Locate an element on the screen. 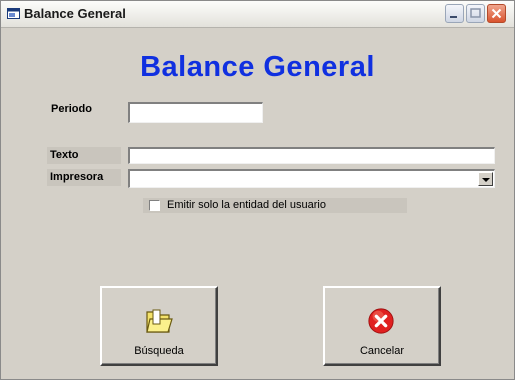  cancel-button: Cancelar is located at coordinates (382, 326).